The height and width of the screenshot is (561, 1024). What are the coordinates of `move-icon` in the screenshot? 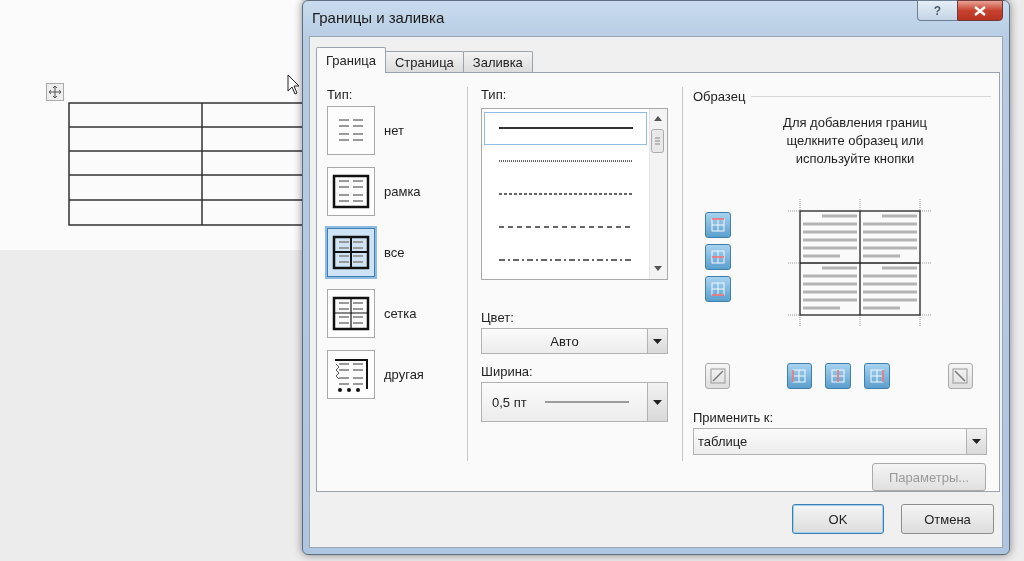 It's located at (55, 92).